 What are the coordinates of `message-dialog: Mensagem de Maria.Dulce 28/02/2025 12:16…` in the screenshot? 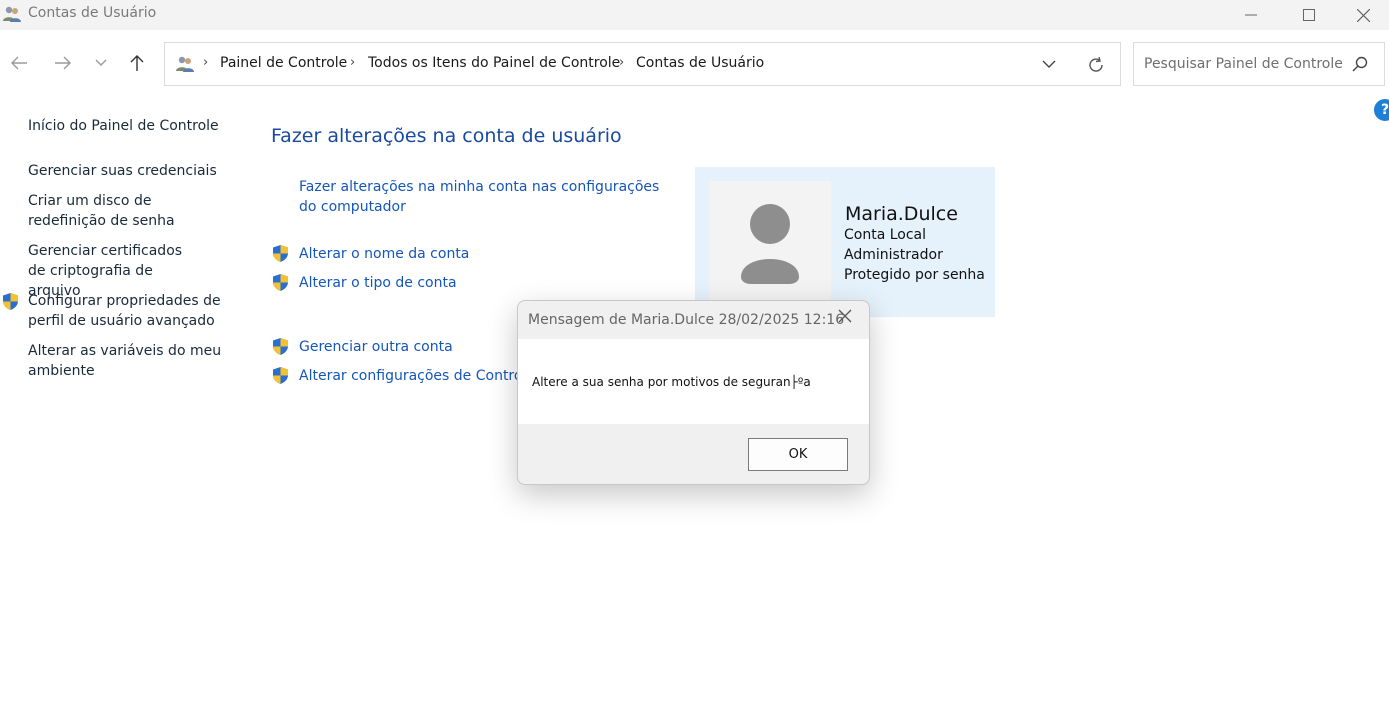 It's located at (693, 392).